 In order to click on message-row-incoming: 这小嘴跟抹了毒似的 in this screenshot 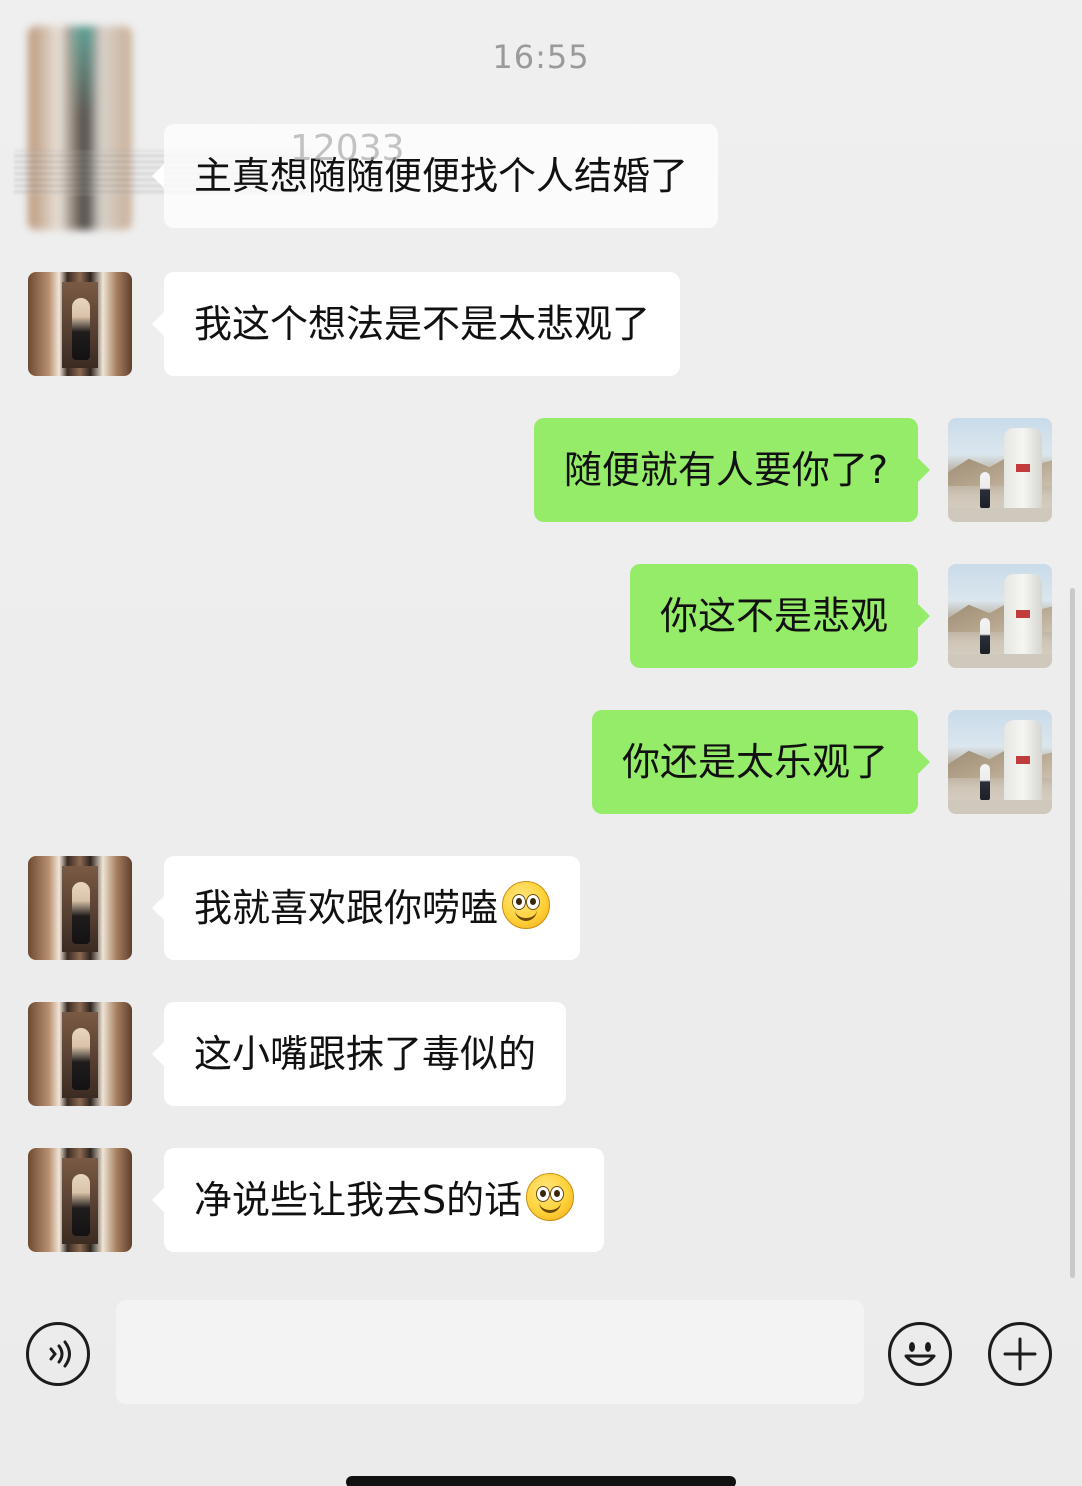, I will do `click(541, 1054)`.